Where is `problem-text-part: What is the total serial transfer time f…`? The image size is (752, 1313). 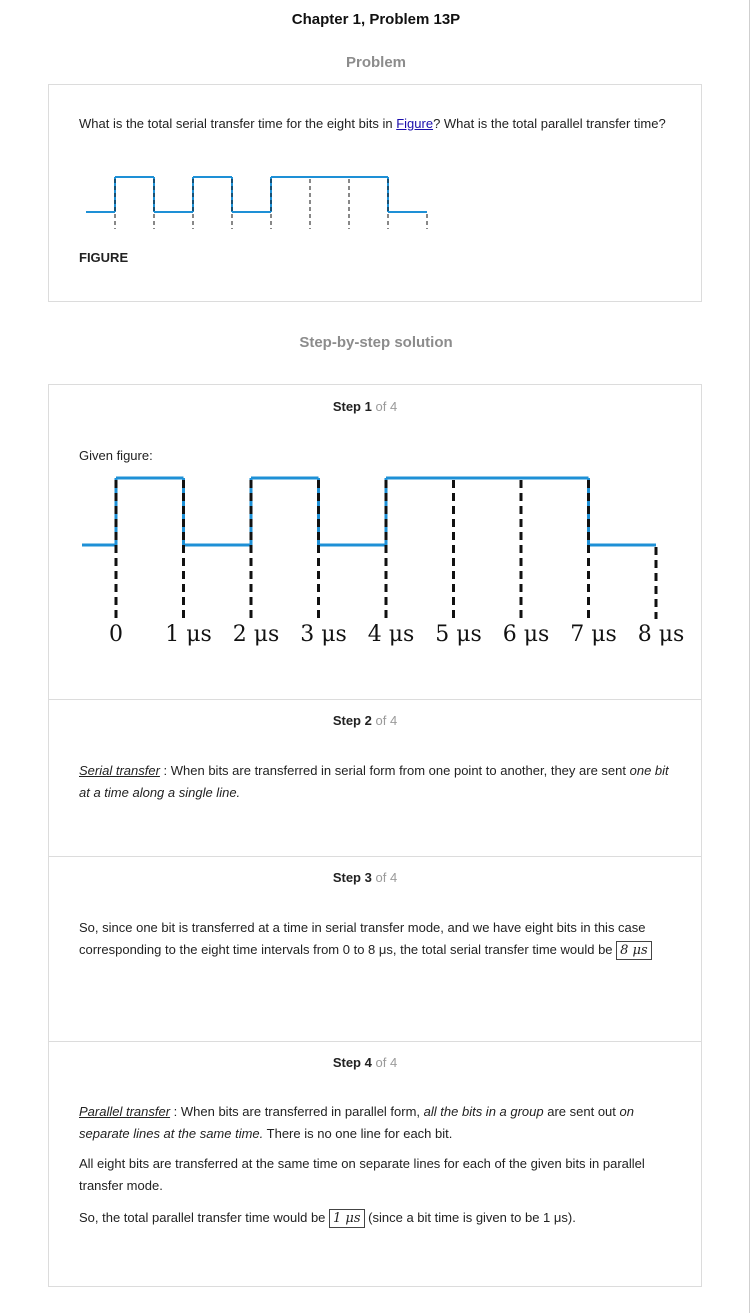 problem-text-part: What is the total serial transfer time f… is located at coordinates (238, 123).